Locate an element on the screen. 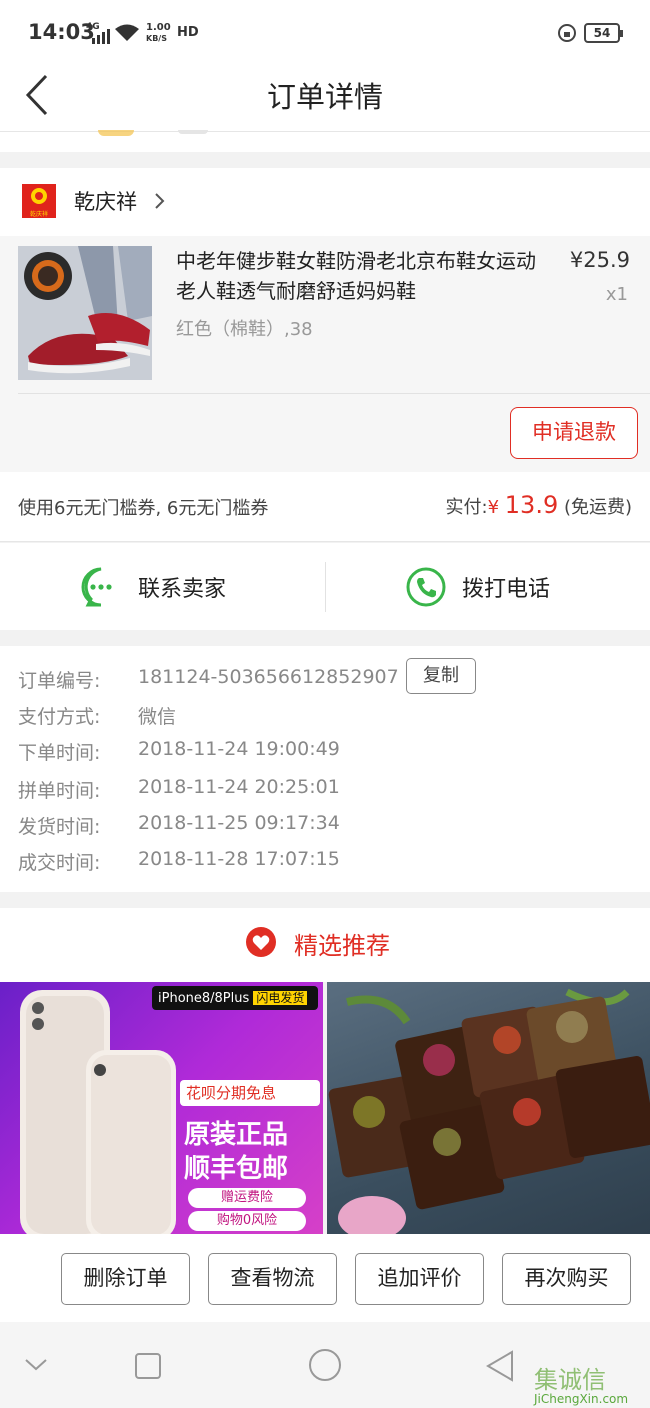 The width and height of the screenshot is (650, 1408). vertical-divider is located at coordinates (325, 587).